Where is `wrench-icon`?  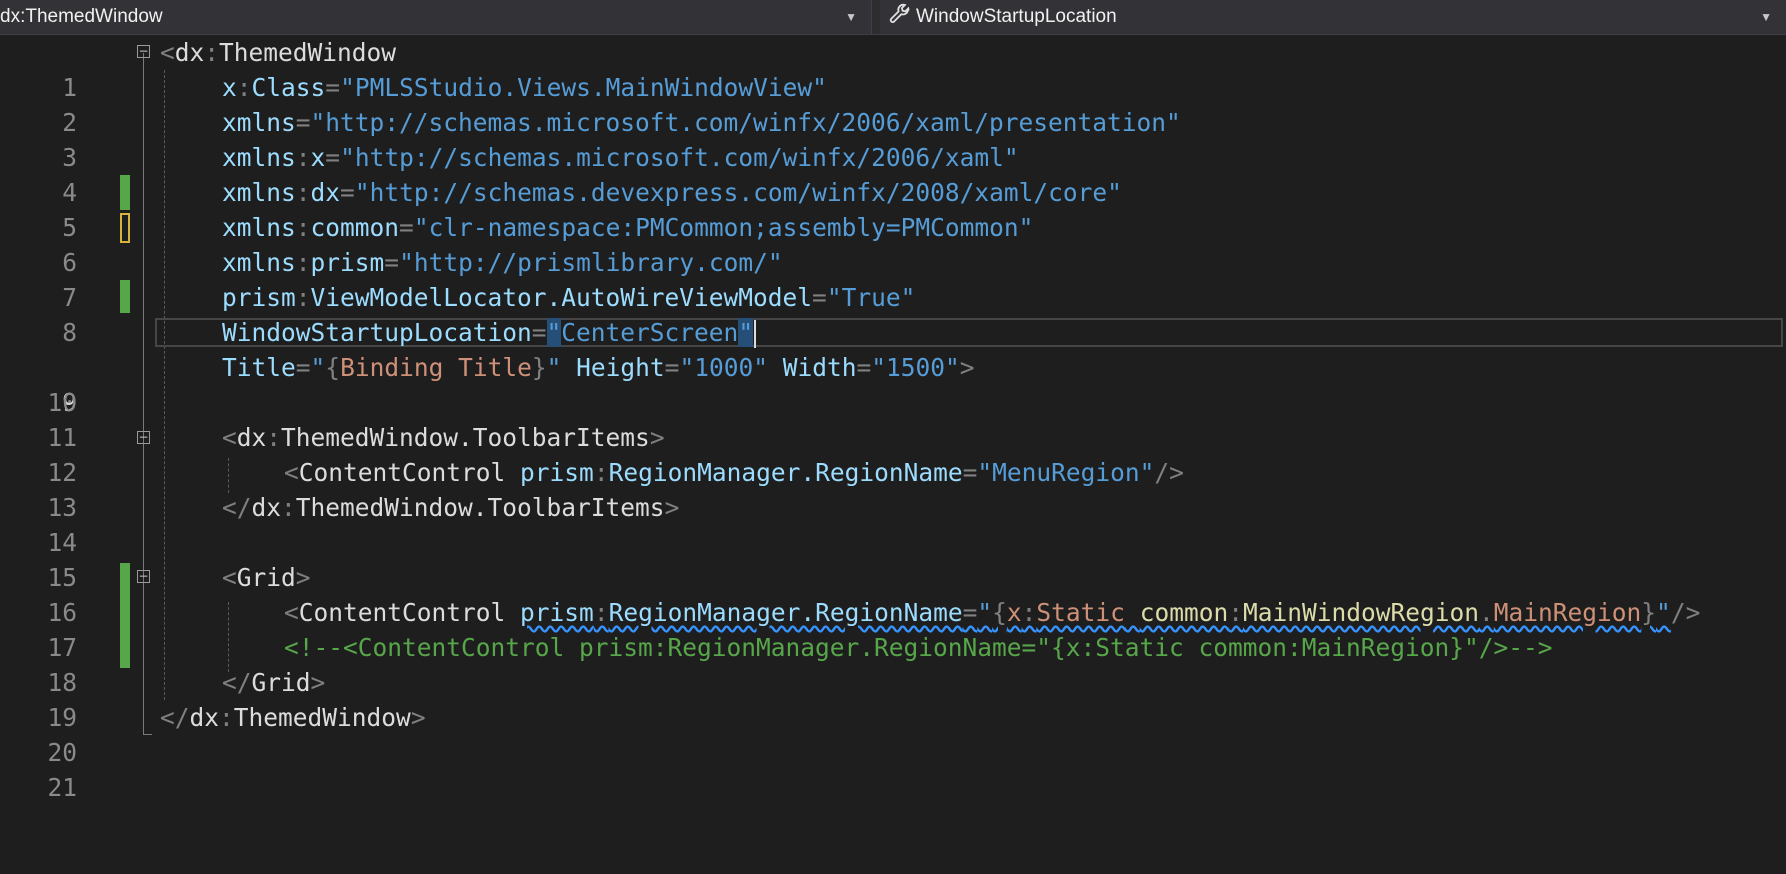
wrench-icon is located at coordinates (899, 13).